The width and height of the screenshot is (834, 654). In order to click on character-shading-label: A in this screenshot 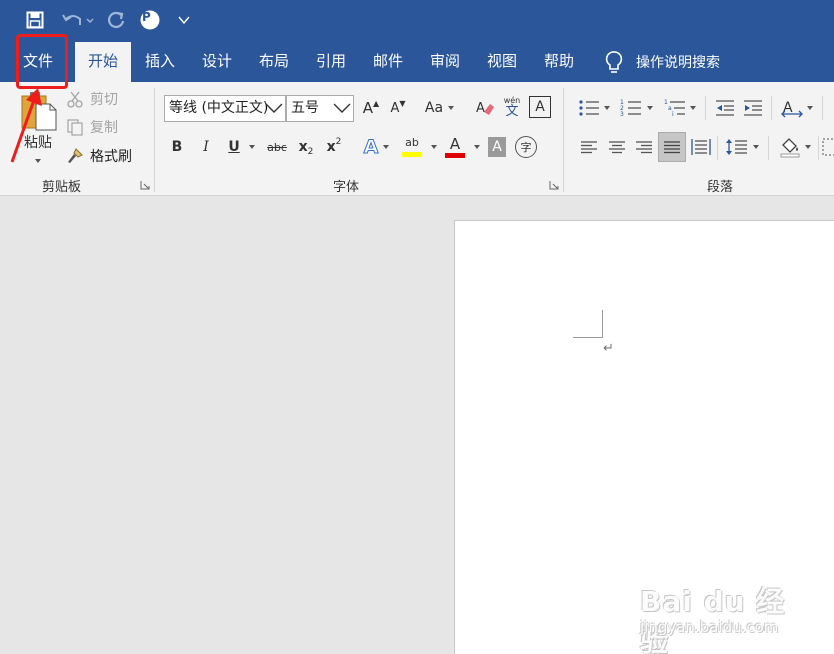, I will do `click(497, 147)`.